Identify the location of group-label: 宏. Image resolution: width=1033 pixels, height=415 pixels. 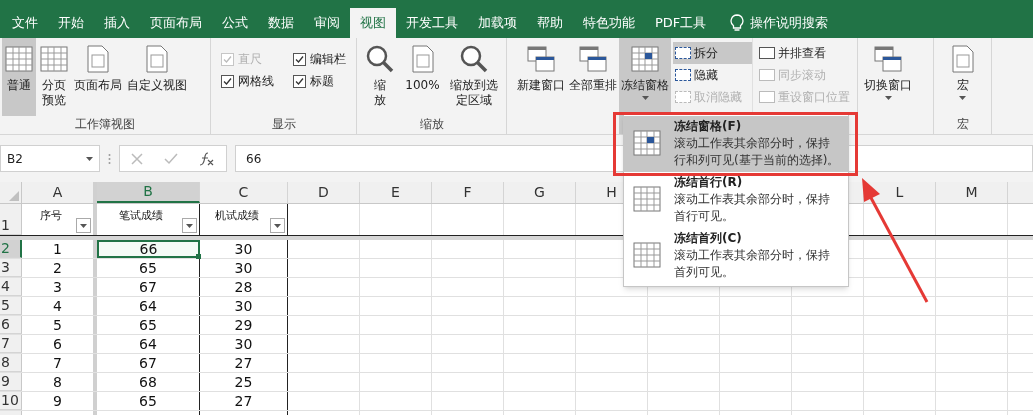
(962, 124).